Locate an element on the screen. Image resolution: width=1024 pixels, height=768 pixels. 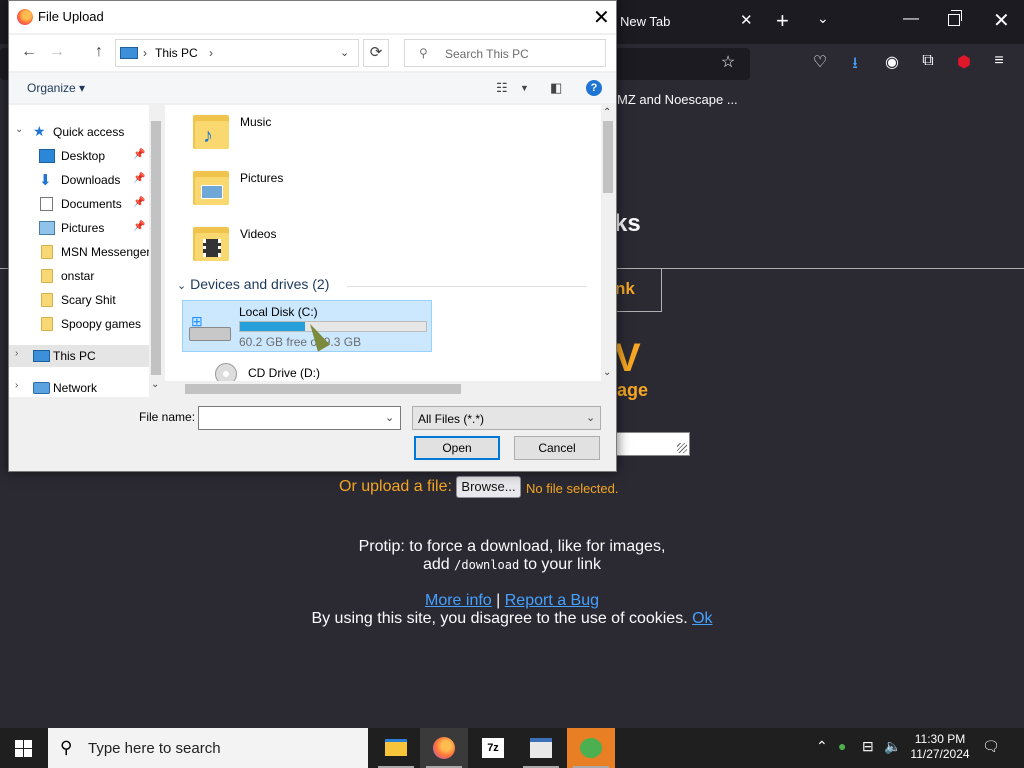
tray-overflow-icon: ⌃ is located at coordinates (822, 746).